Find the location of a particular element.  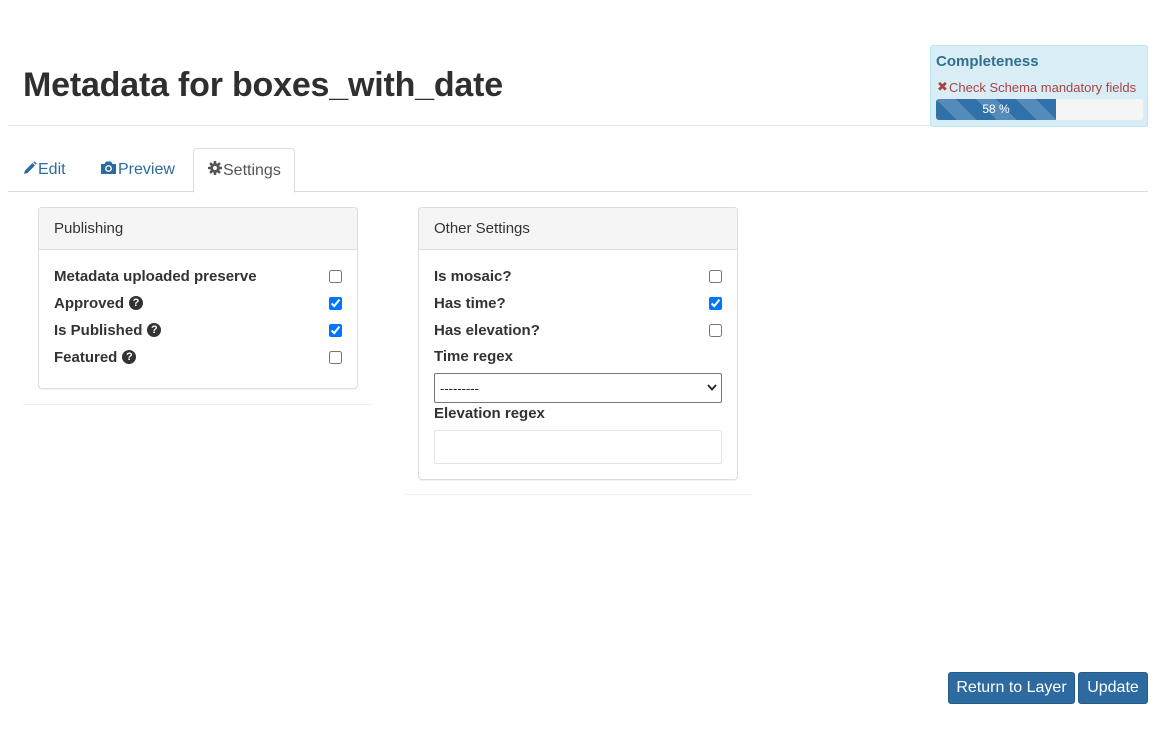

elevation-regex-input is located at coordinates (578, 447).